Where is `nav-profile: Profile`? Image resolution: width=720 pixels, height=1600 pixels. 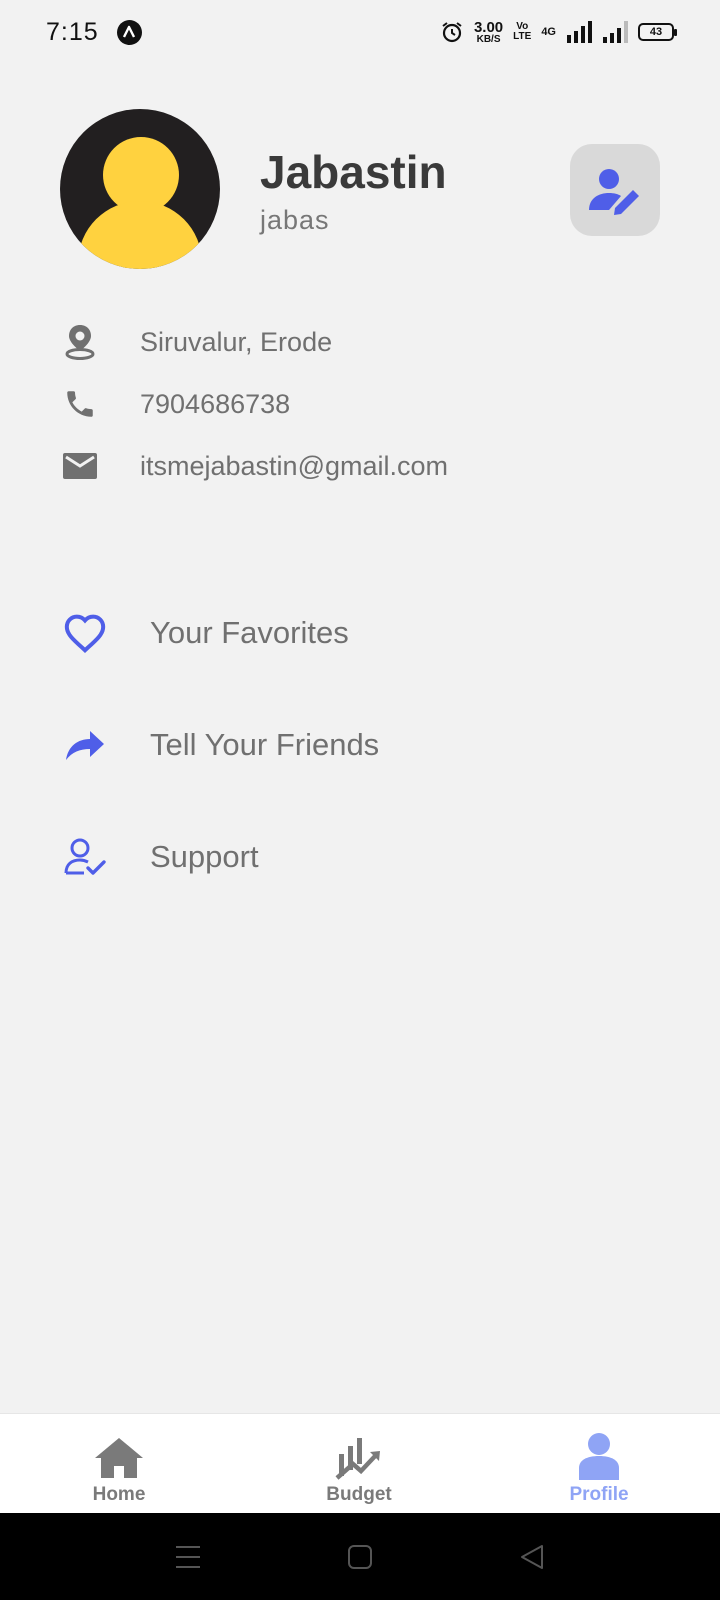 nav-profile: Profile is located at coordinates (599, 1468).